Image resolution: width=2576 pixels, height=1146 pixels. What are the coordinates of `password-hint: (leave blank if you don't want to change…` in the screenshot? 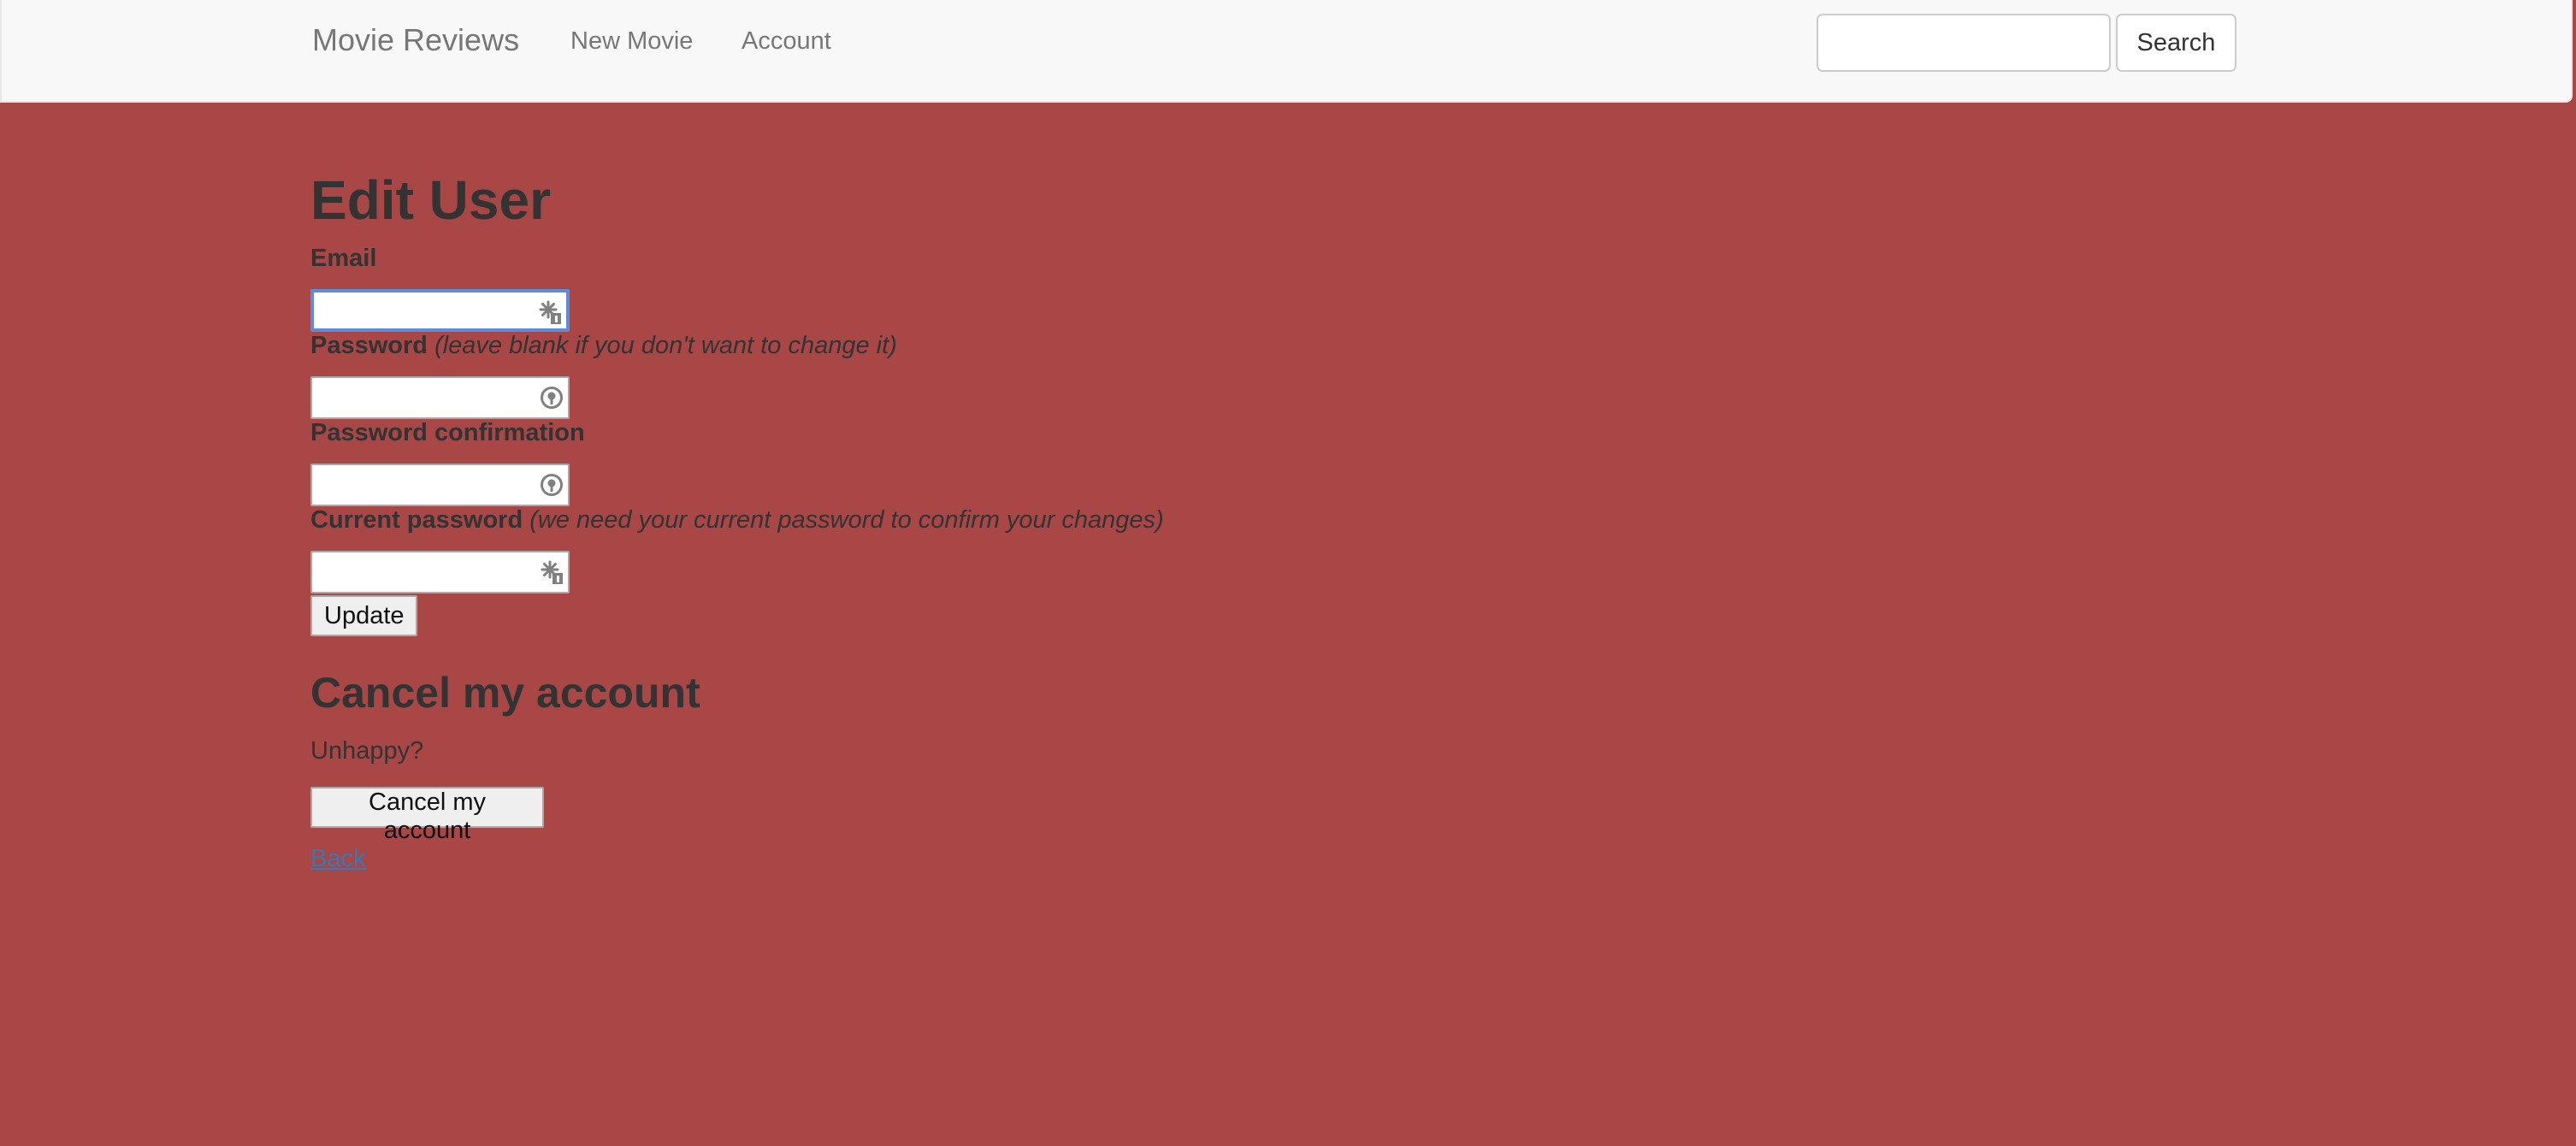 It's located at (665, 345).